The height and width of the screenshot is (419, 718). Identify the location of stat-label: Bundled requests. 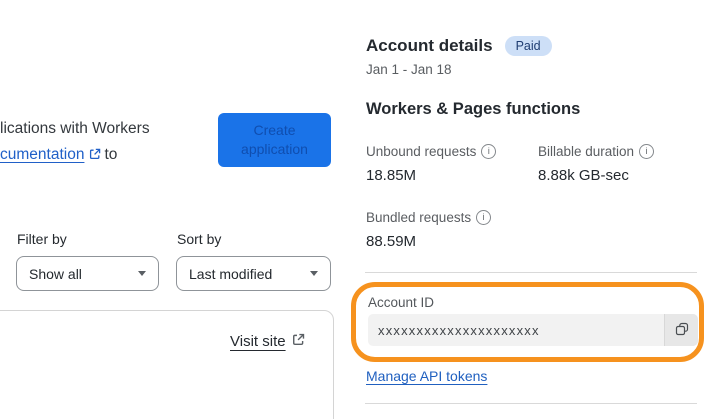
(451, 217).